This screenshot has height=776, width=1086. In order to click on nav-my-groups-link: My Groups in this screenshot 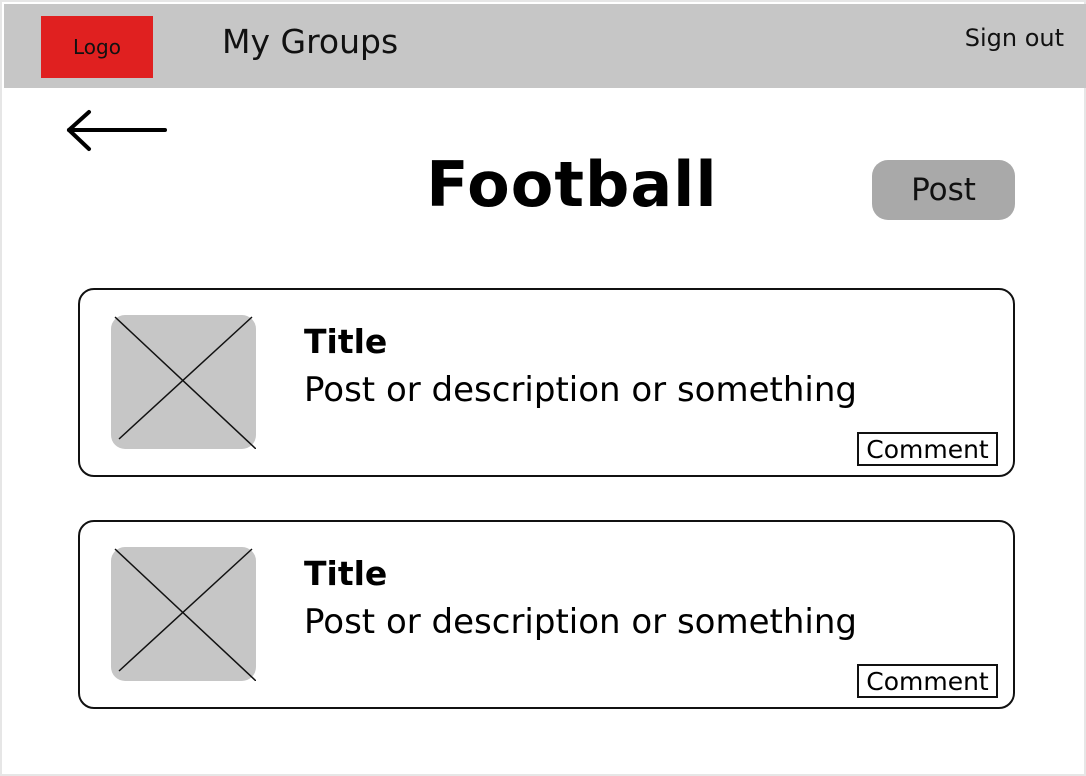, I will do `click(310, 41)`.